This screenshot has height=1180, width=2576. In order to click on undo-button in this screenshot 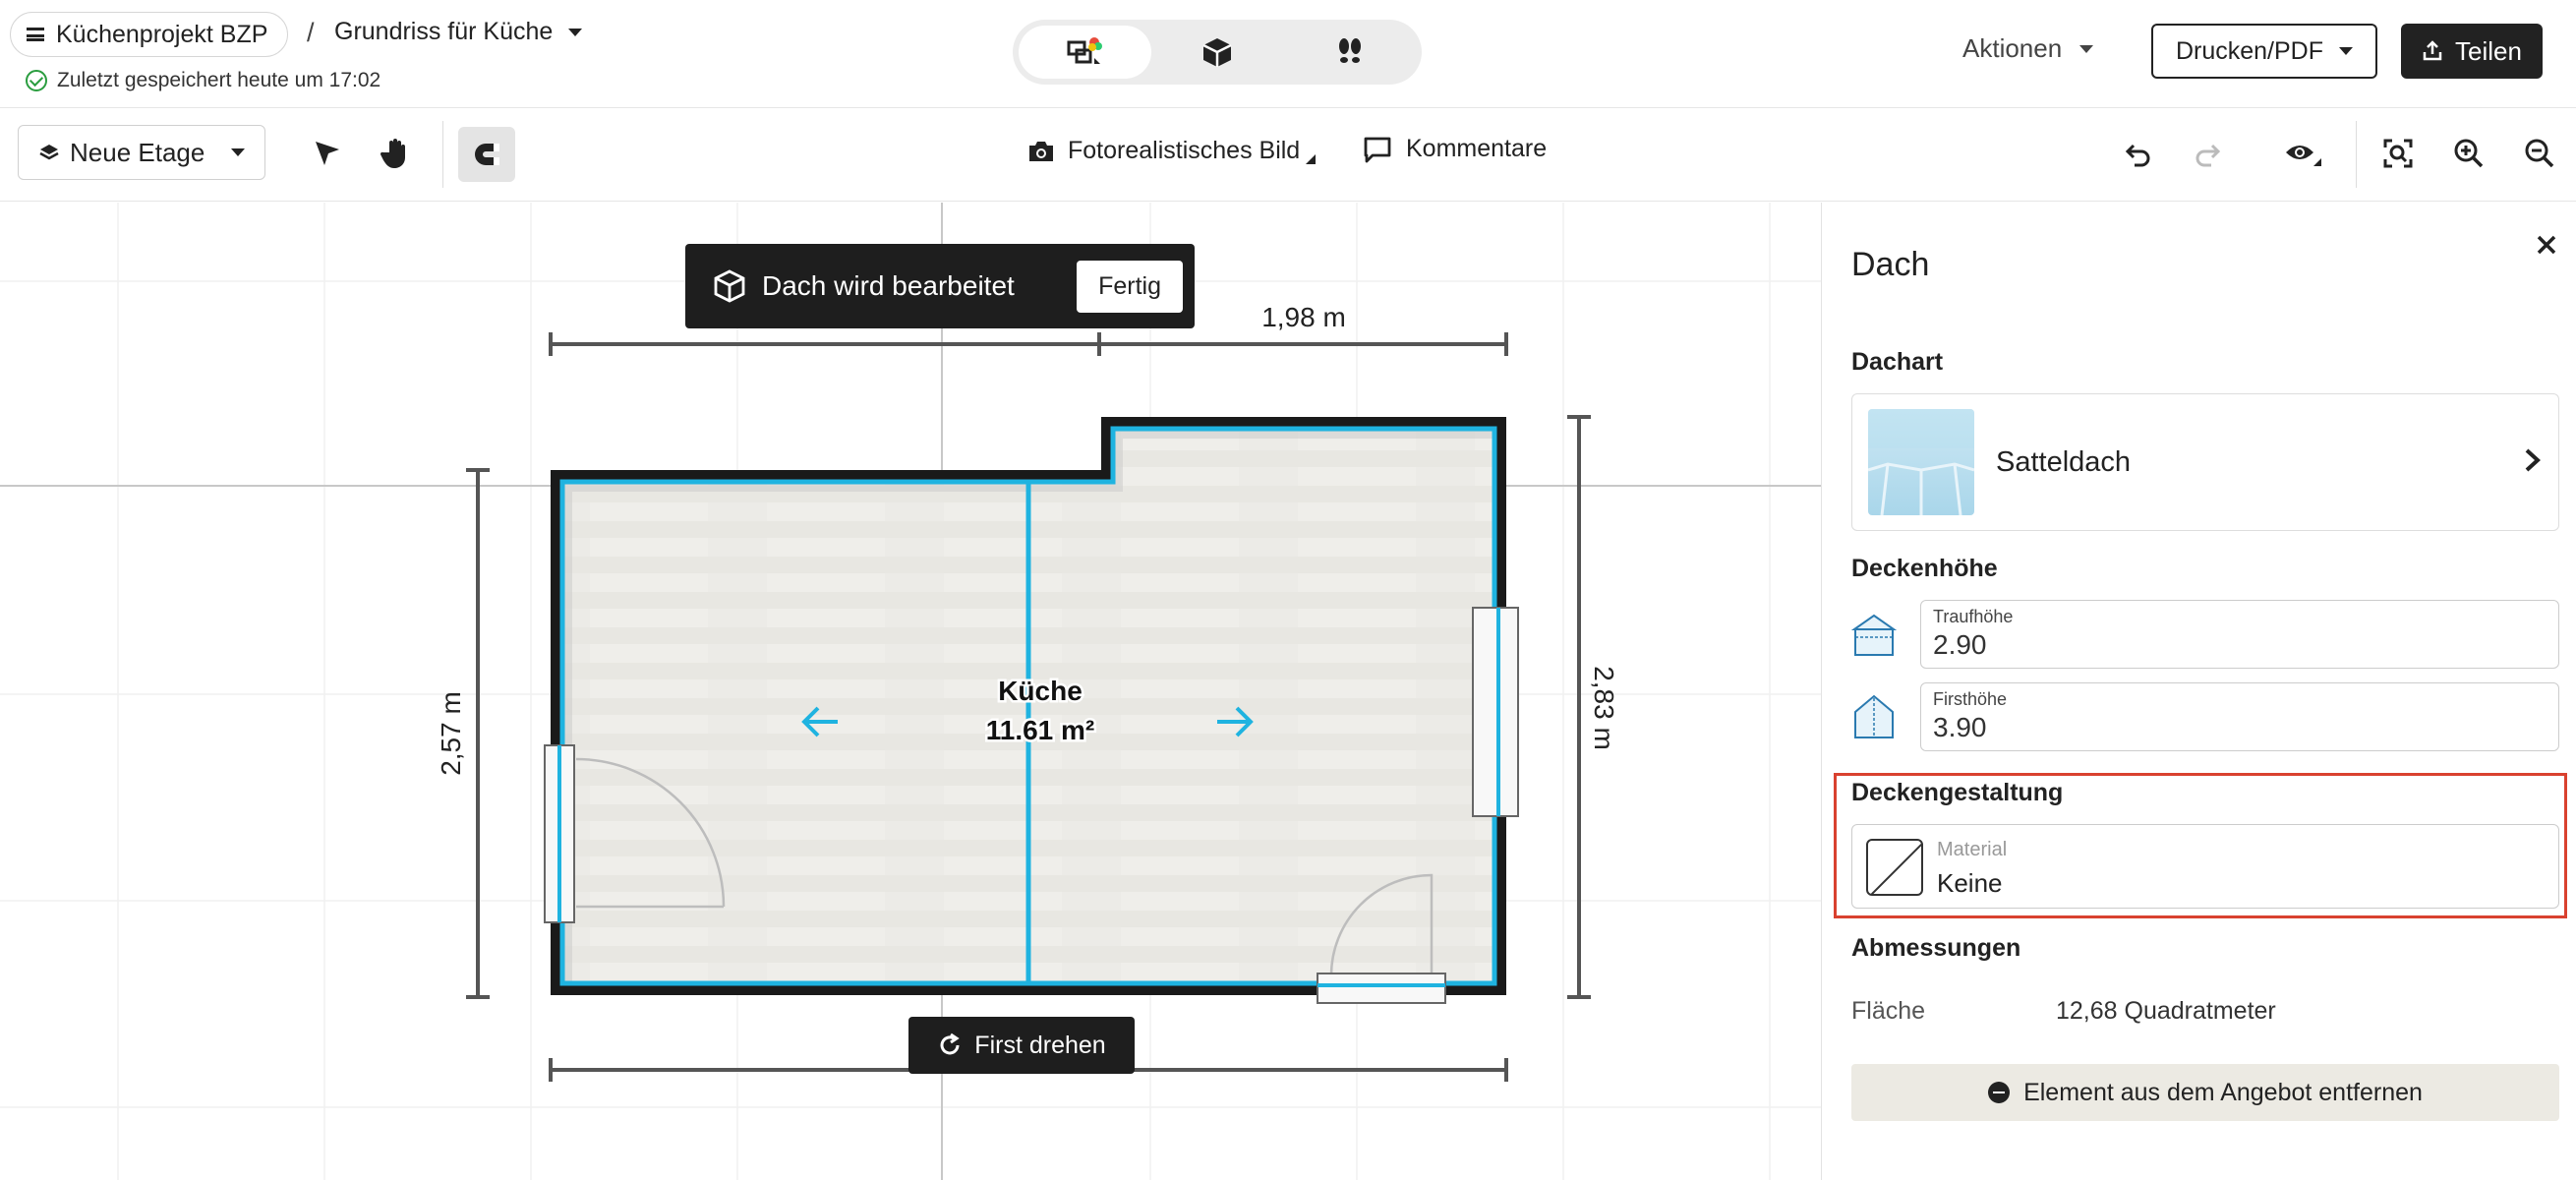, I will do `click(2137, 154)`.